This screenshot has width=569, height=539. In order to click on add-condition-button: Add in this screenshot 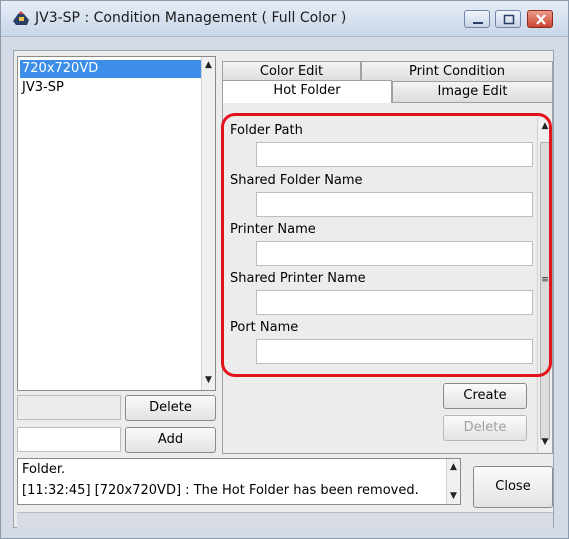, I will do `click(170, 440)`.